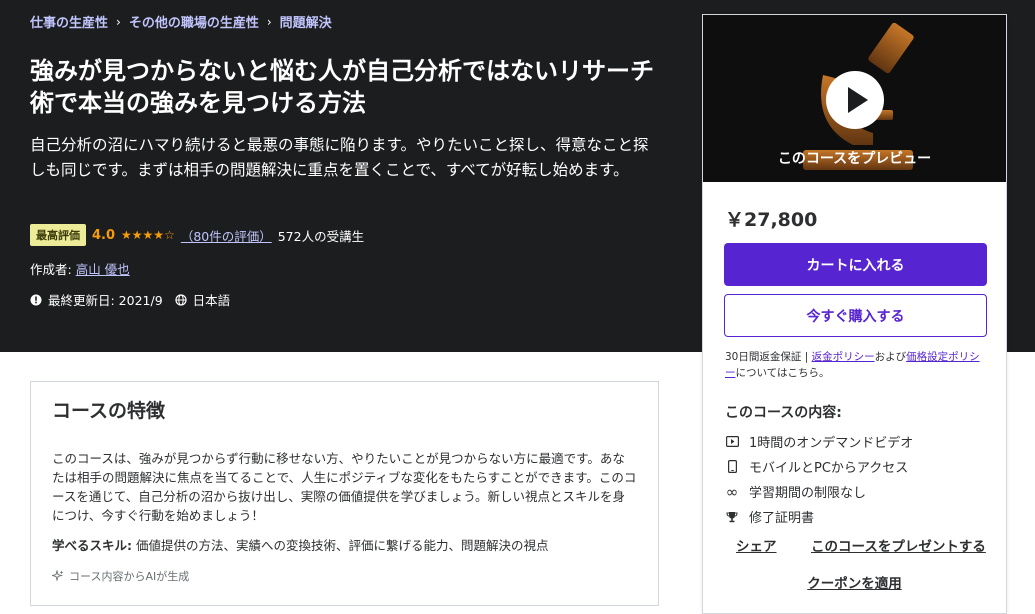  Describe the element at coordinates (321, 236) in the screenshot. I see `student-count: 572人の受講生` at that location.